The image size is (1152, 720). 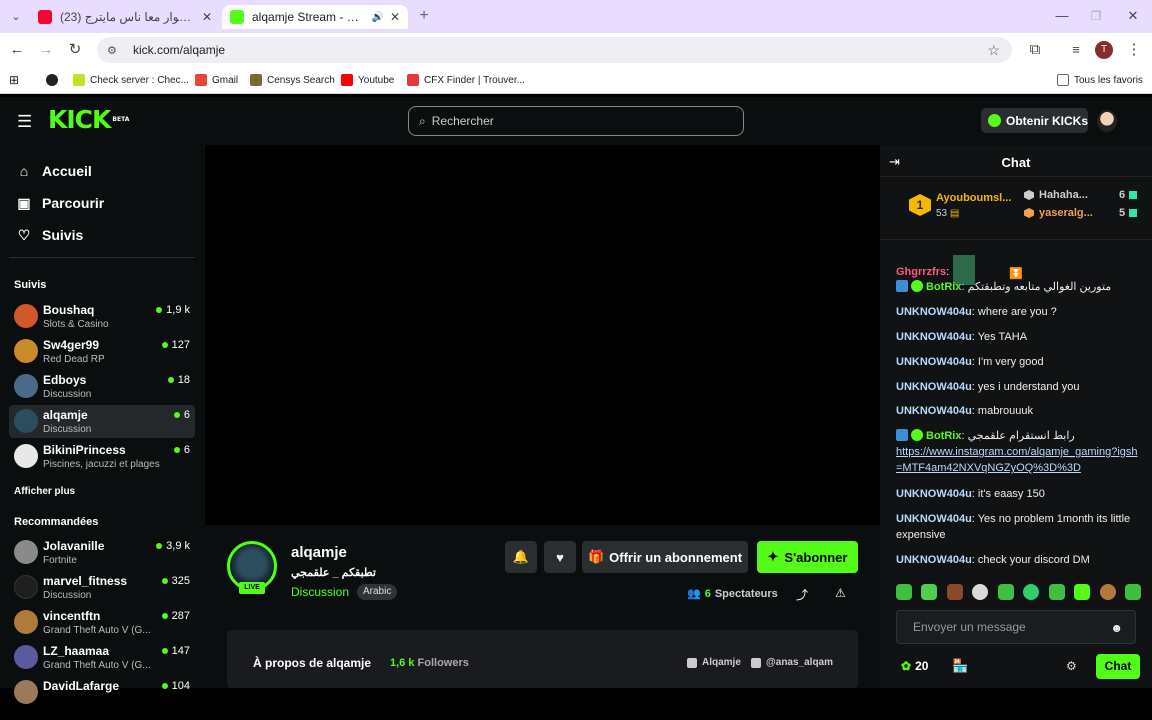 What do you see at coordinates (102, 351) in the screenshot?
I see `followed-channel: Sw4ger99 Red Dead RP 127` at bounding box center [102, 351].